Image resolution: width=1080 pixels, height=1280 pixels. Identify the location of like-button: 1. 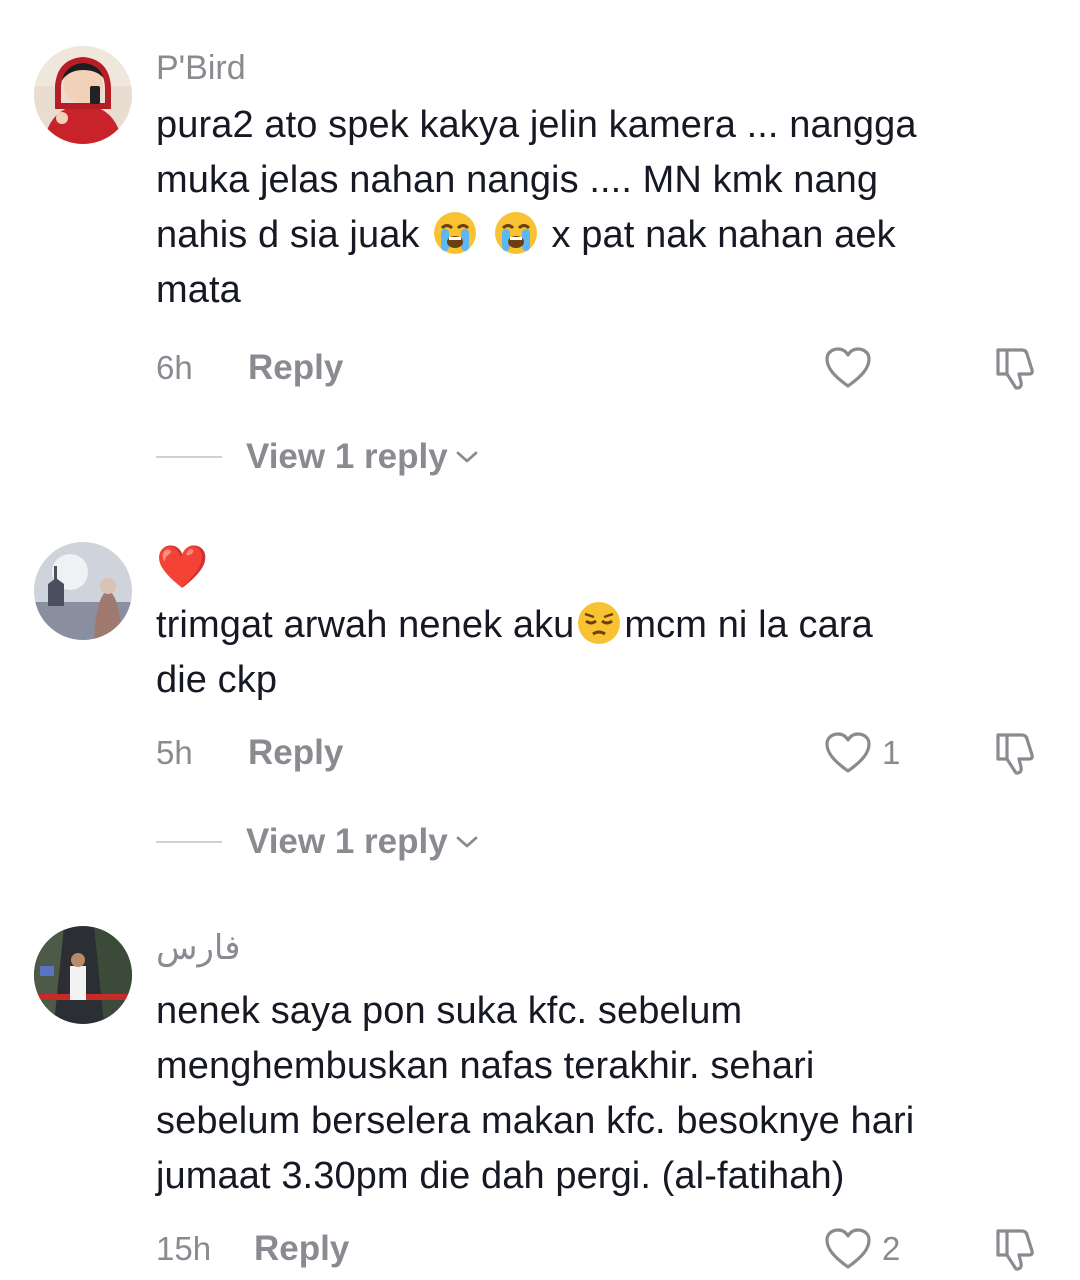
(862, 753).